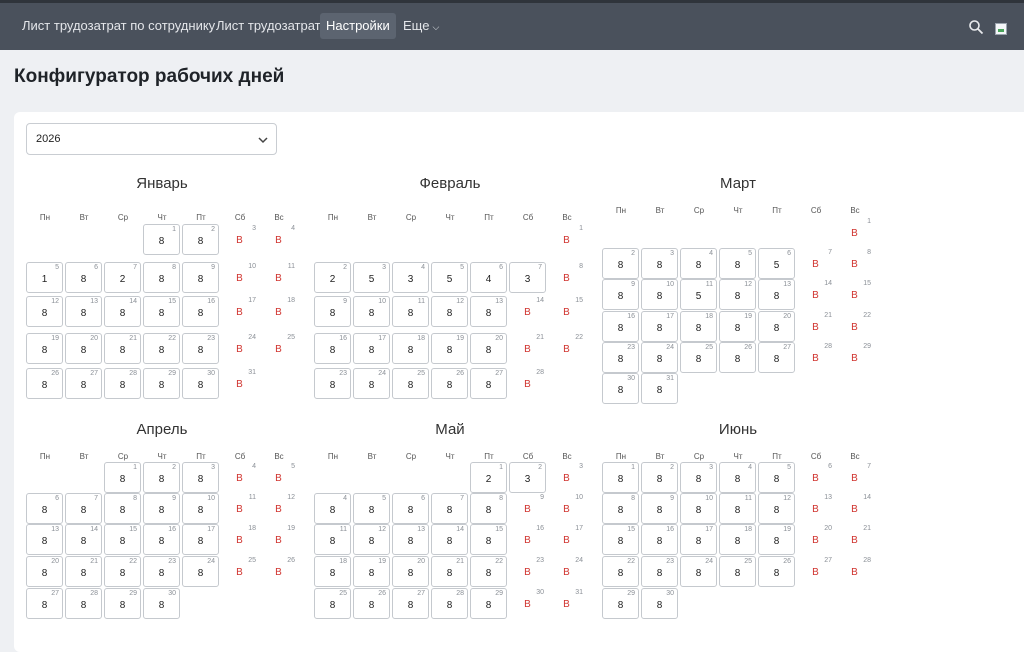 The image size is (1024, 652). What do you see at coordinates (239, 477) in the screenshot?
I see `day-off-cell: 4В` at bounding box center [239, 477].